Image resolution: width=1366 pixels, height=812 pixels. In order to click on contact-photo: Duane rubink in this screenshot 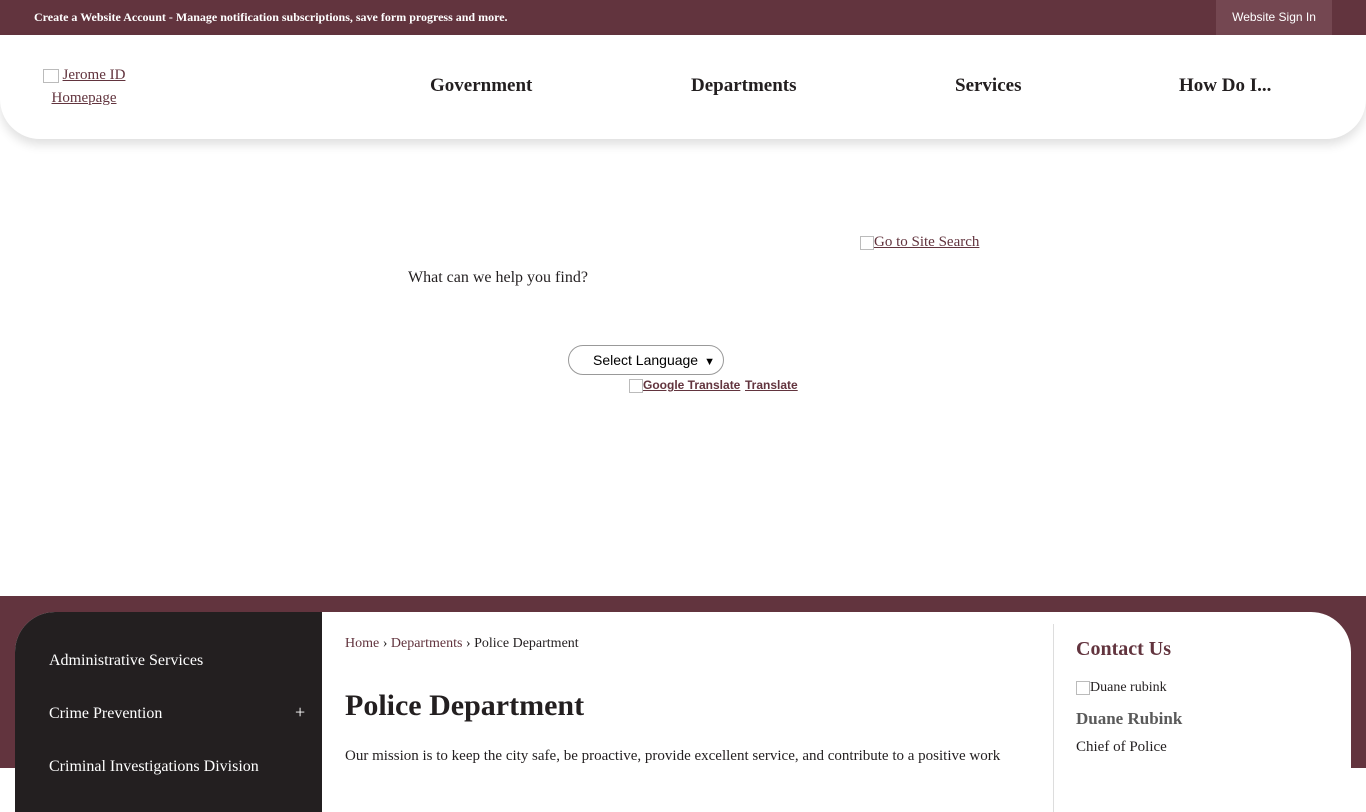, I will do `click(1121, 688)`.